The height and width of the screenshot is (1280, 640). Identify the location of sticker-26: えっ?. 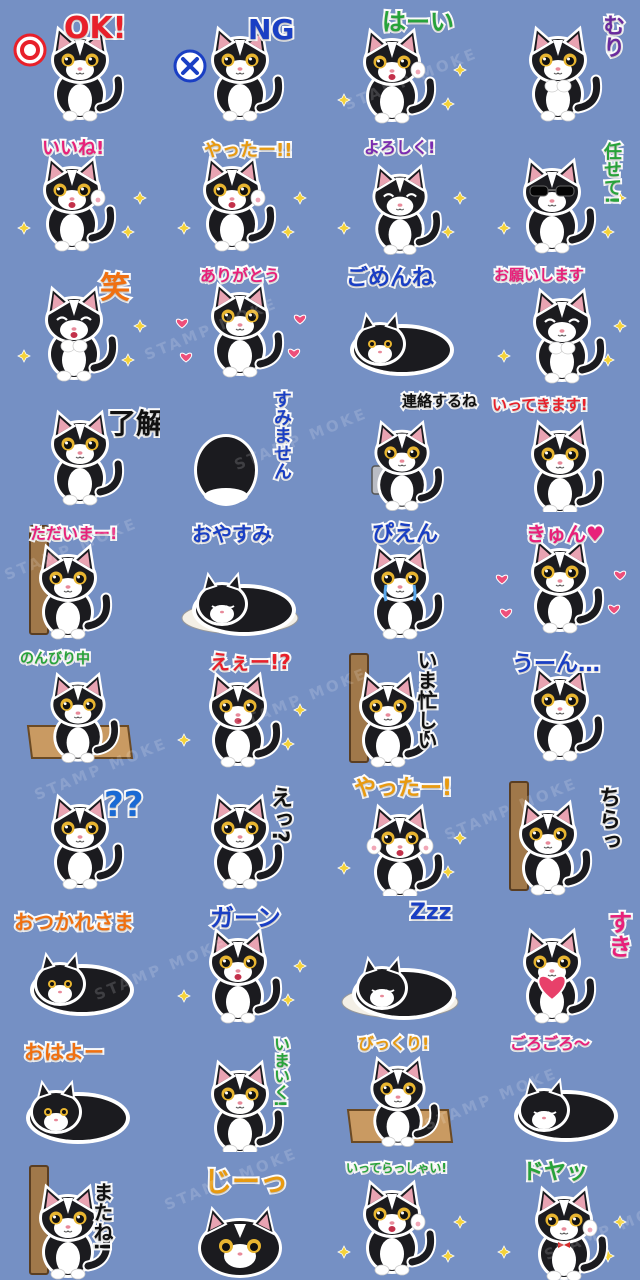
(240, 832).